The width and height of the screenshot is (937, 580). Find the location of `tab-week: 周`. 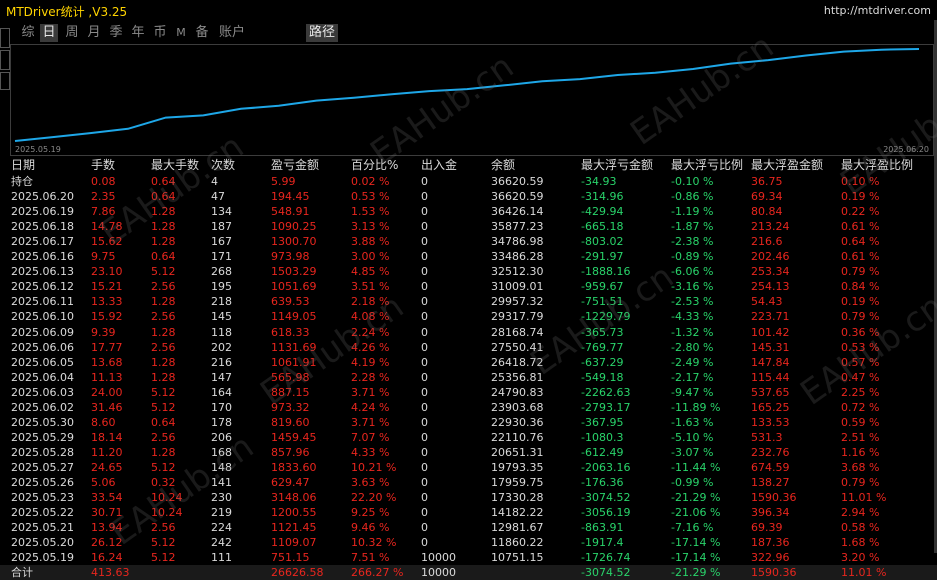

tab-week: 周 is located at coordinates (72, 33).